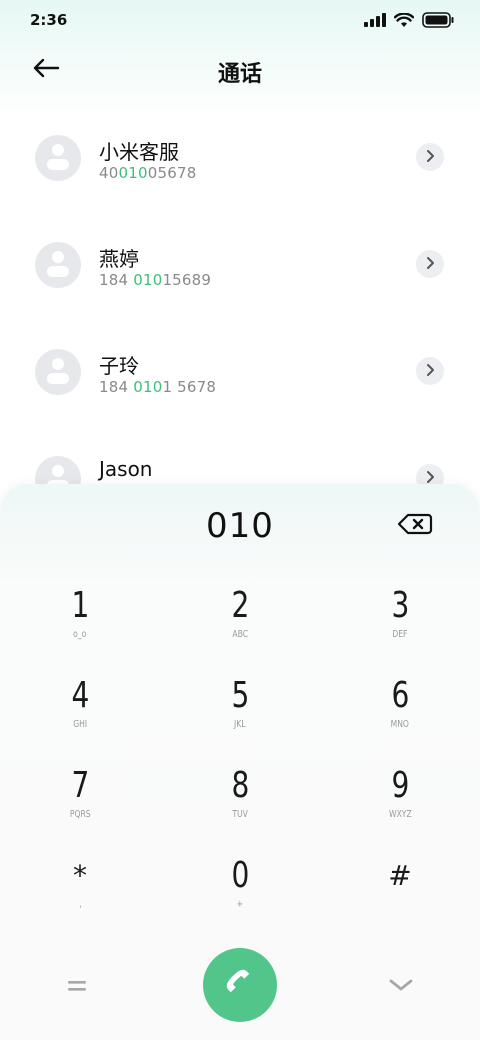 Image resolution: width=480 pixels, height=1040 pixels. Describe the element at coordinates (240, 785) in the screenshot. I see `key-digit: 8` at that location.